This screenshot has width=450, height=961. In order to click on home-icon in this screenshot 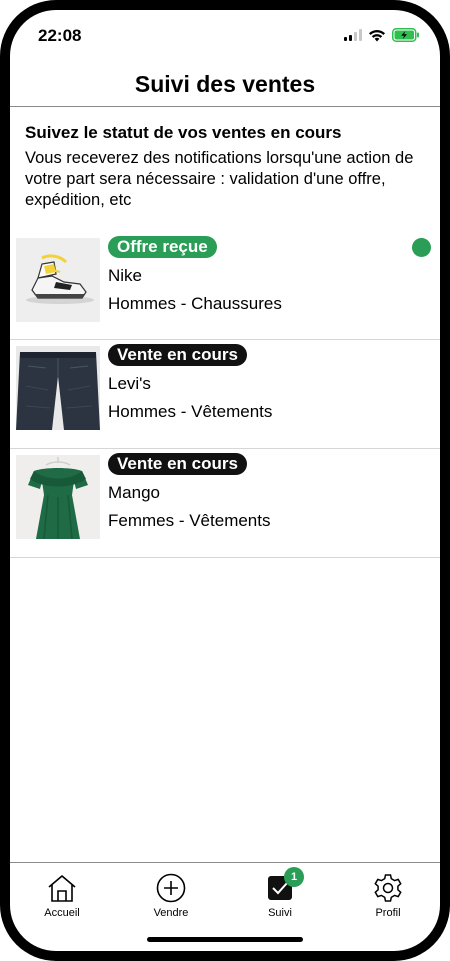, I will do `click(62, 888)`.